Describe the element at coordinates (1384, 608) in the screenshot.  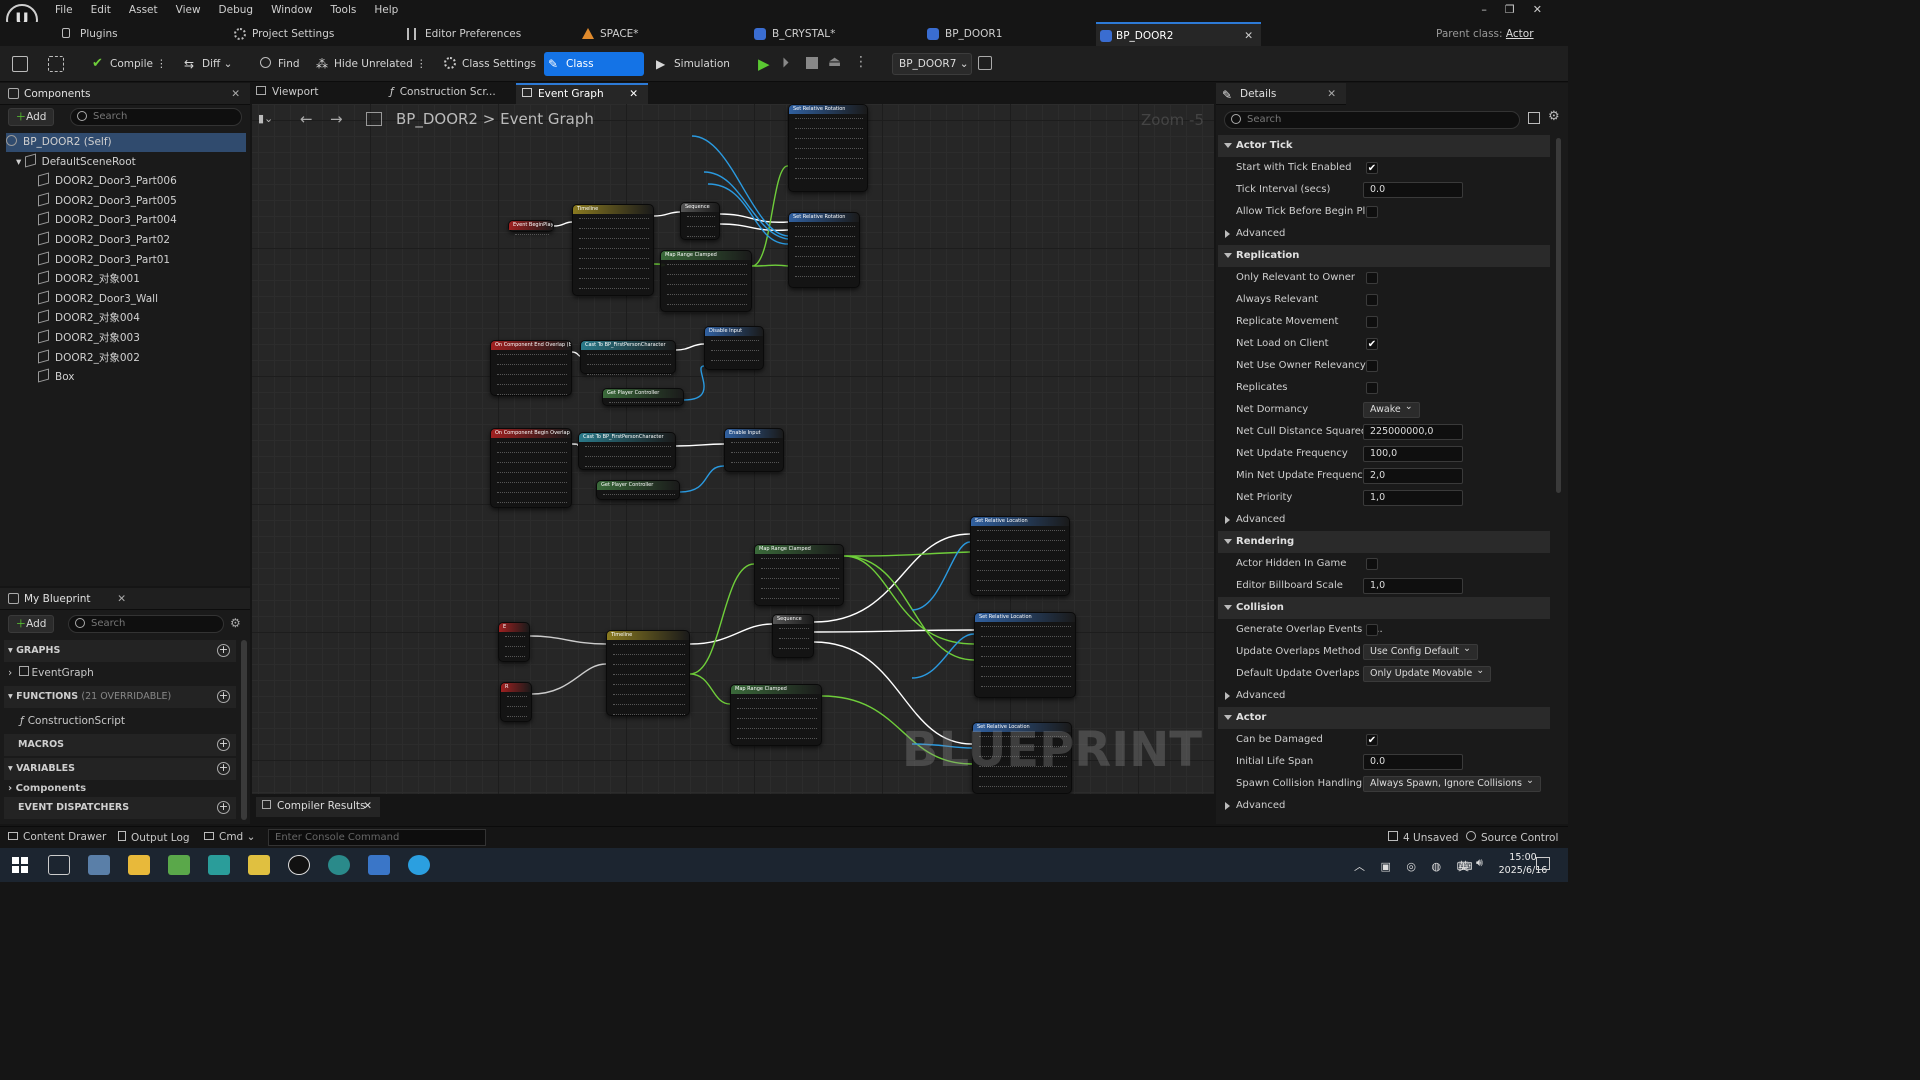
I see `details-section-header: Collision` at that location.